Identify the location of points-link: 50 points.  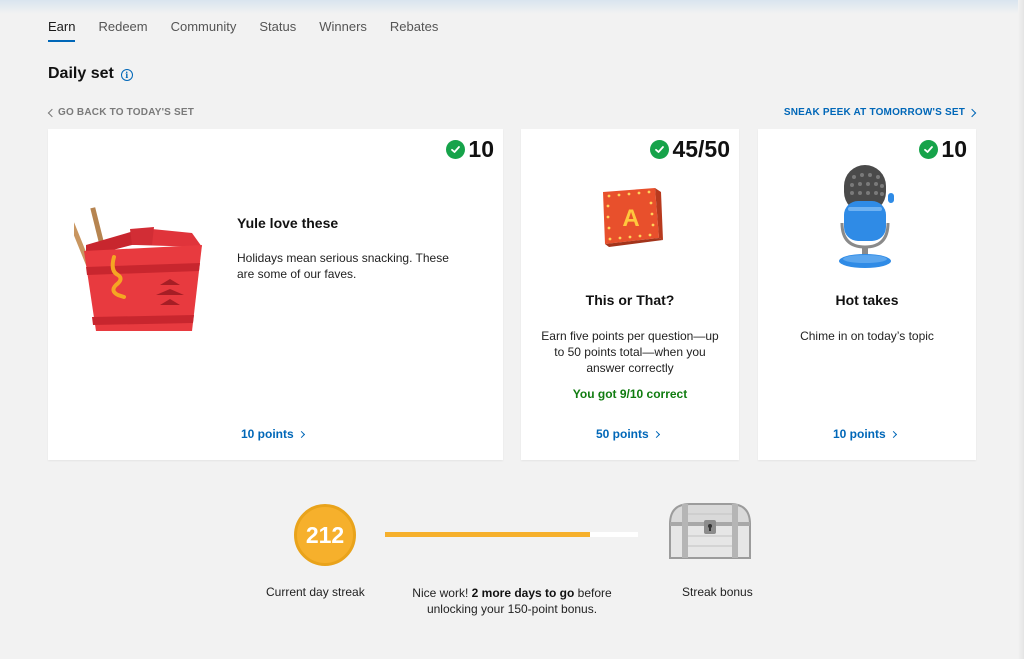
(628, 434).